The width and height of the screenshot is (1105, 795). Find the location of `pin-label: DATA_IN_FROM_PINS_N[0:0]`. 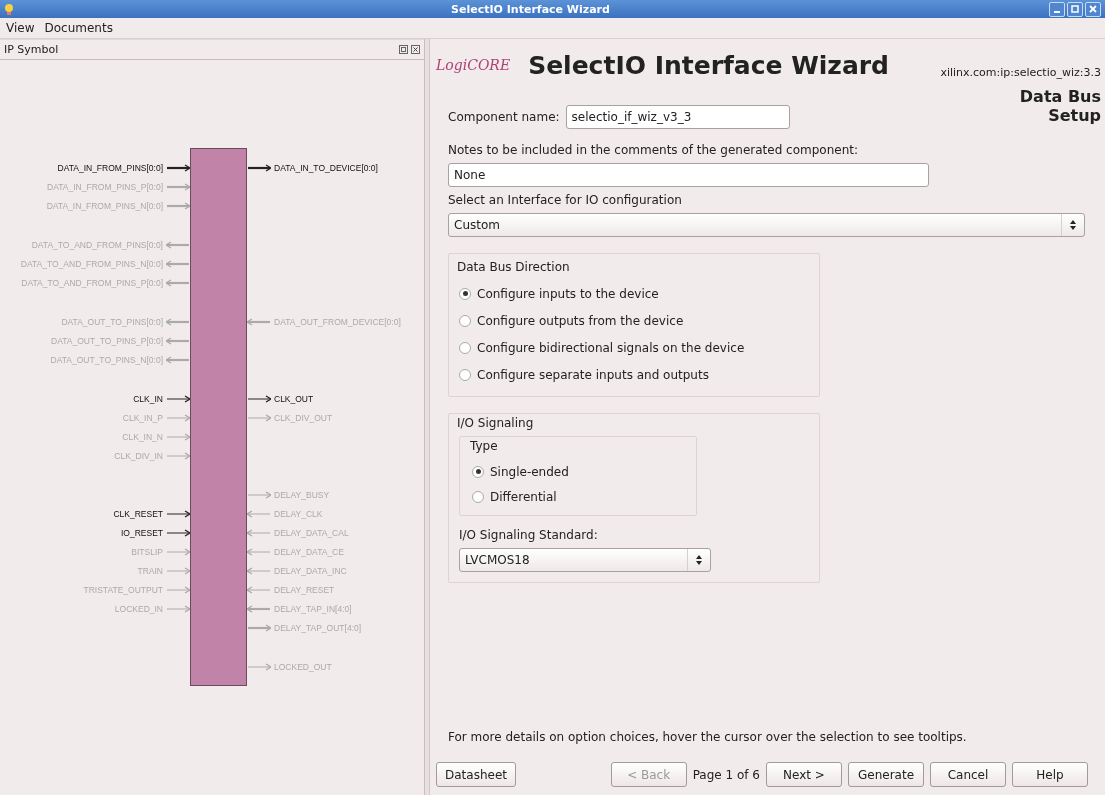

pin-label: DATA_IN_FROM_PINS_N[0:0] is located at coordinates (104, 205).